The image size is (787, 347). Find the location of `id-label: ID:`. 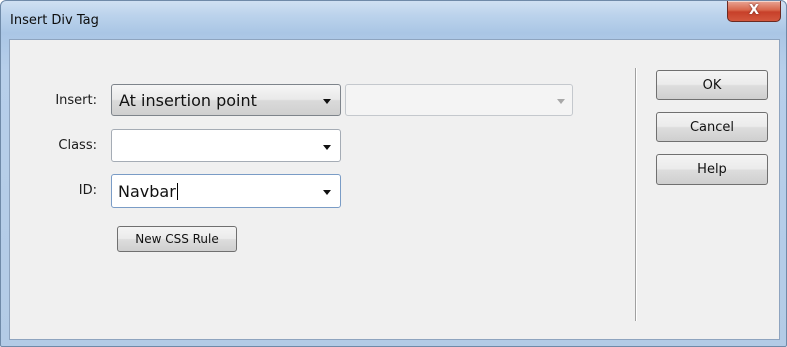

id-label: ID: is located at coordinates (87, 190).